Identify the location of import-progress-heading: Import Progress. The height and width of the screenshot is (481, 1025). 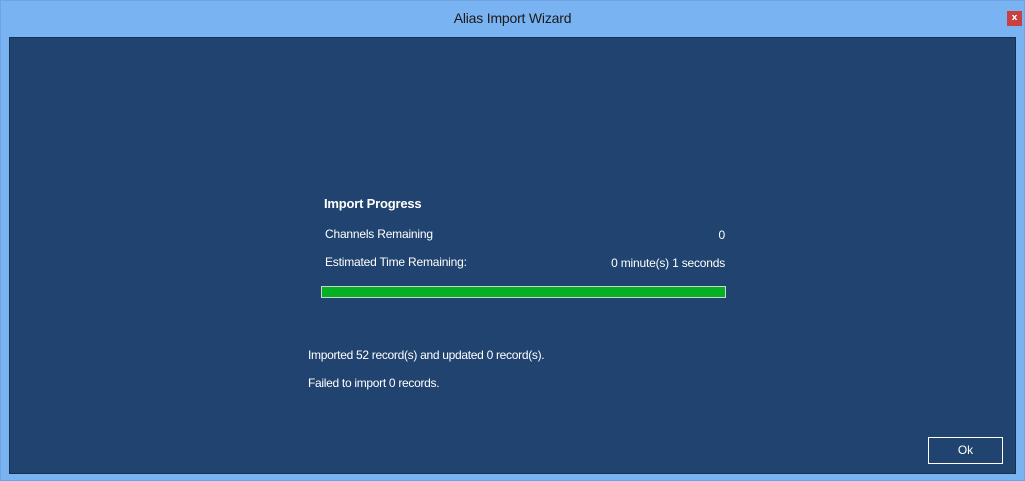
(373, 203).